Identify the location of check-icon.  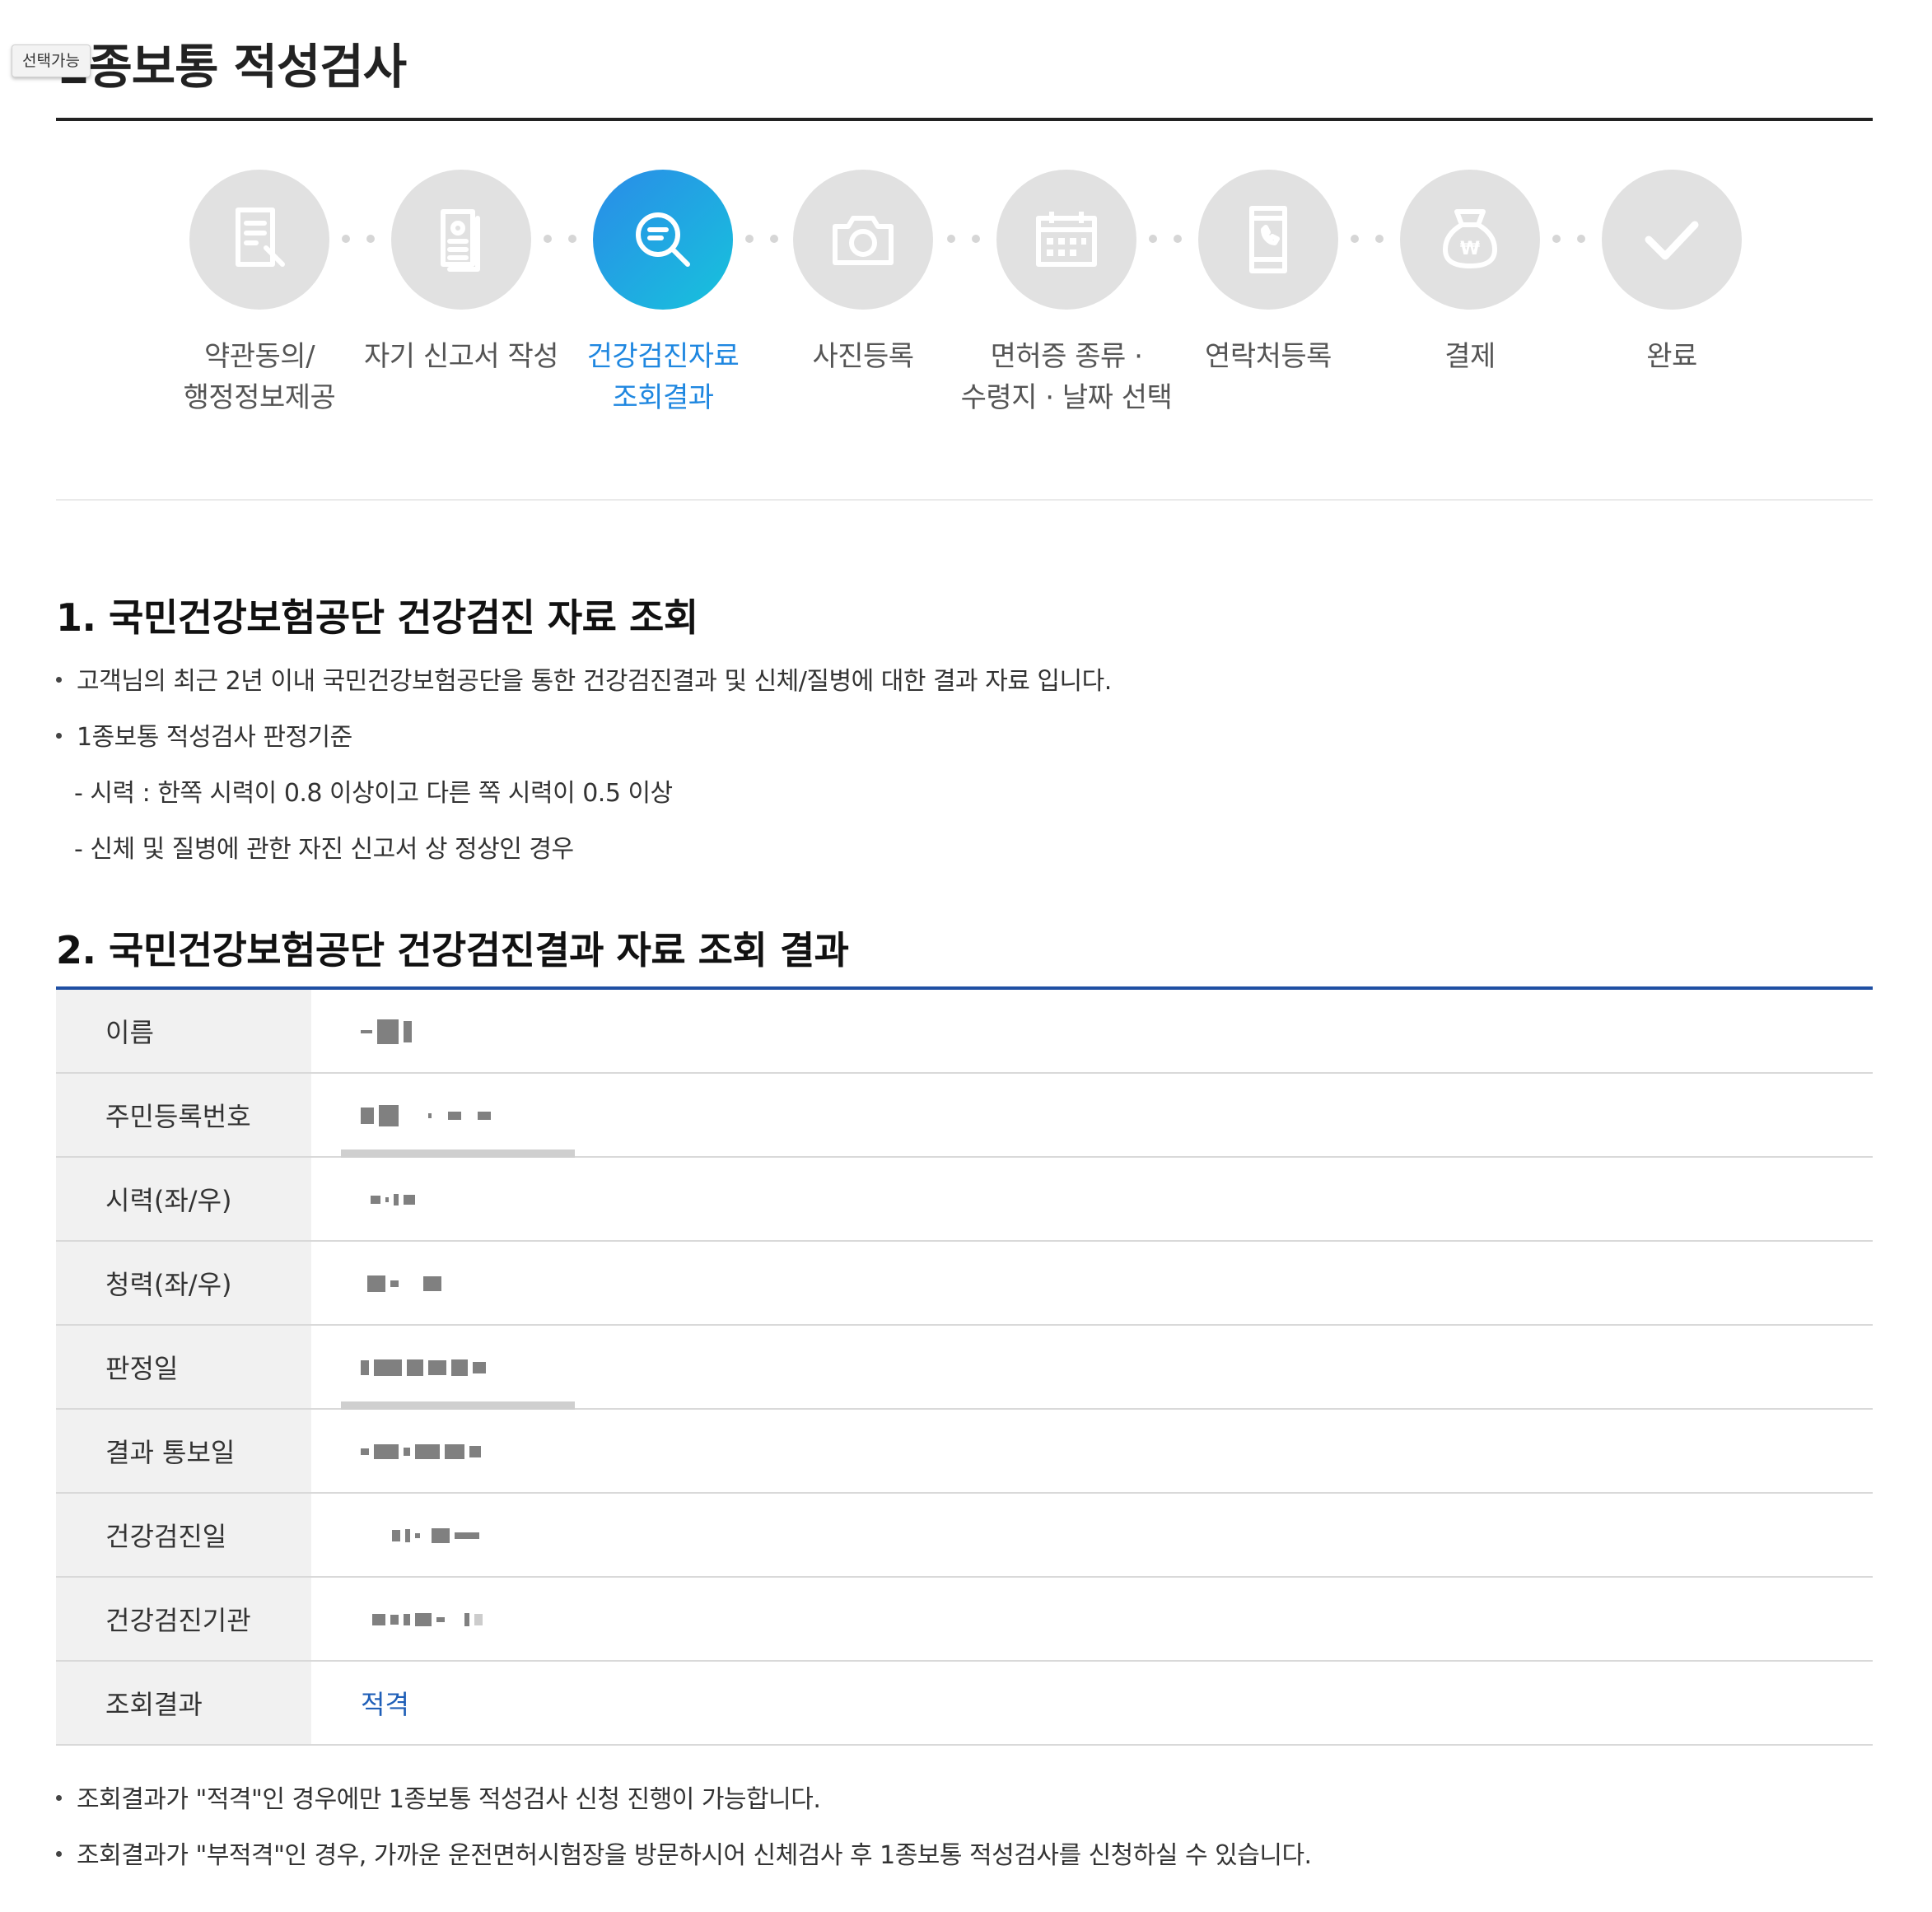
(1672, 240).